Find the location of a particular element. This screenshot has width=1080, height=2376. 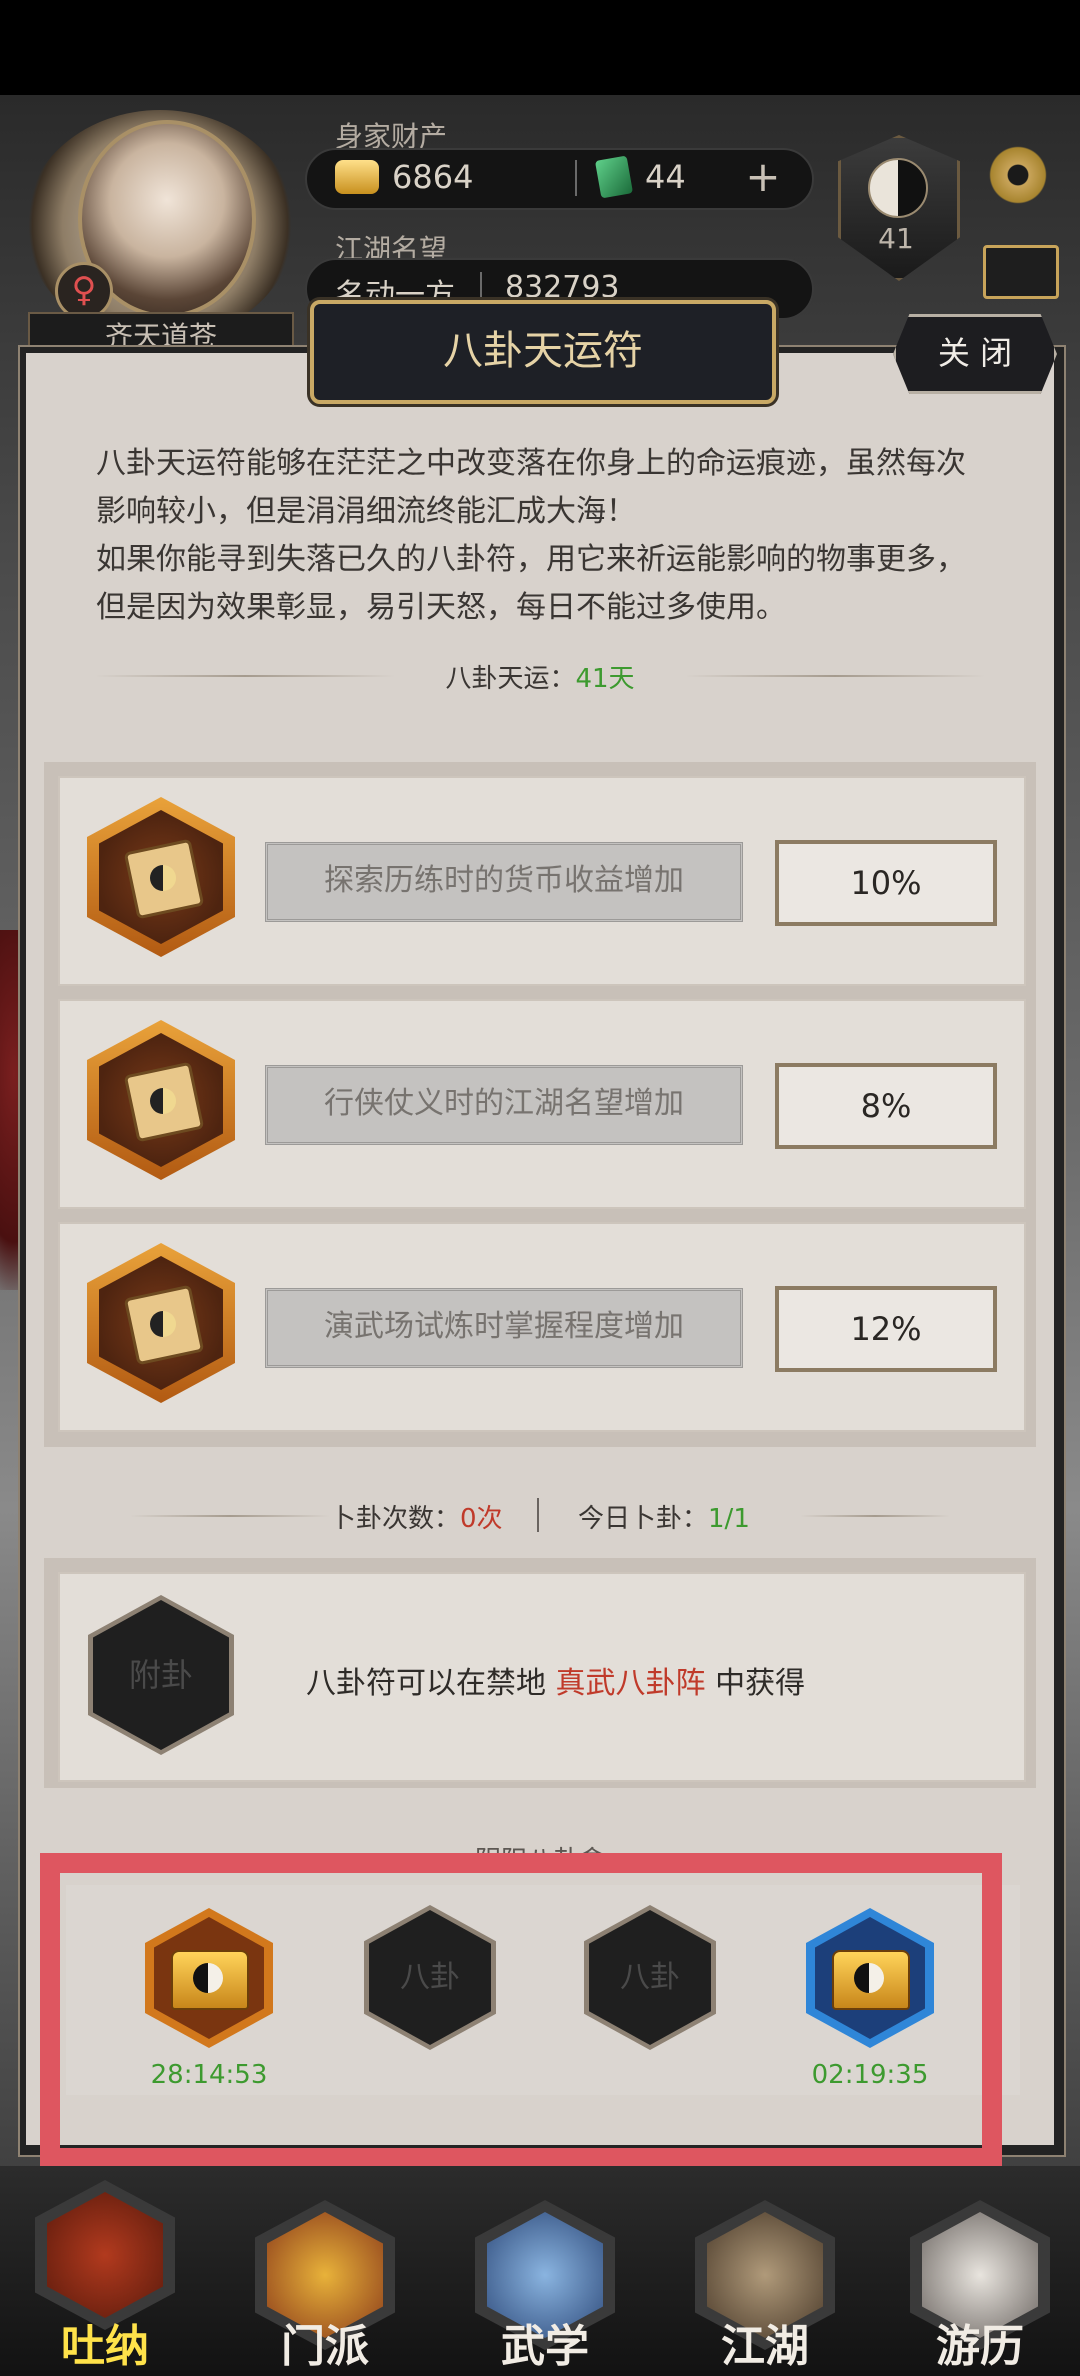

dialog-title: 八卦天运符 is located at coordinates (543, 351).